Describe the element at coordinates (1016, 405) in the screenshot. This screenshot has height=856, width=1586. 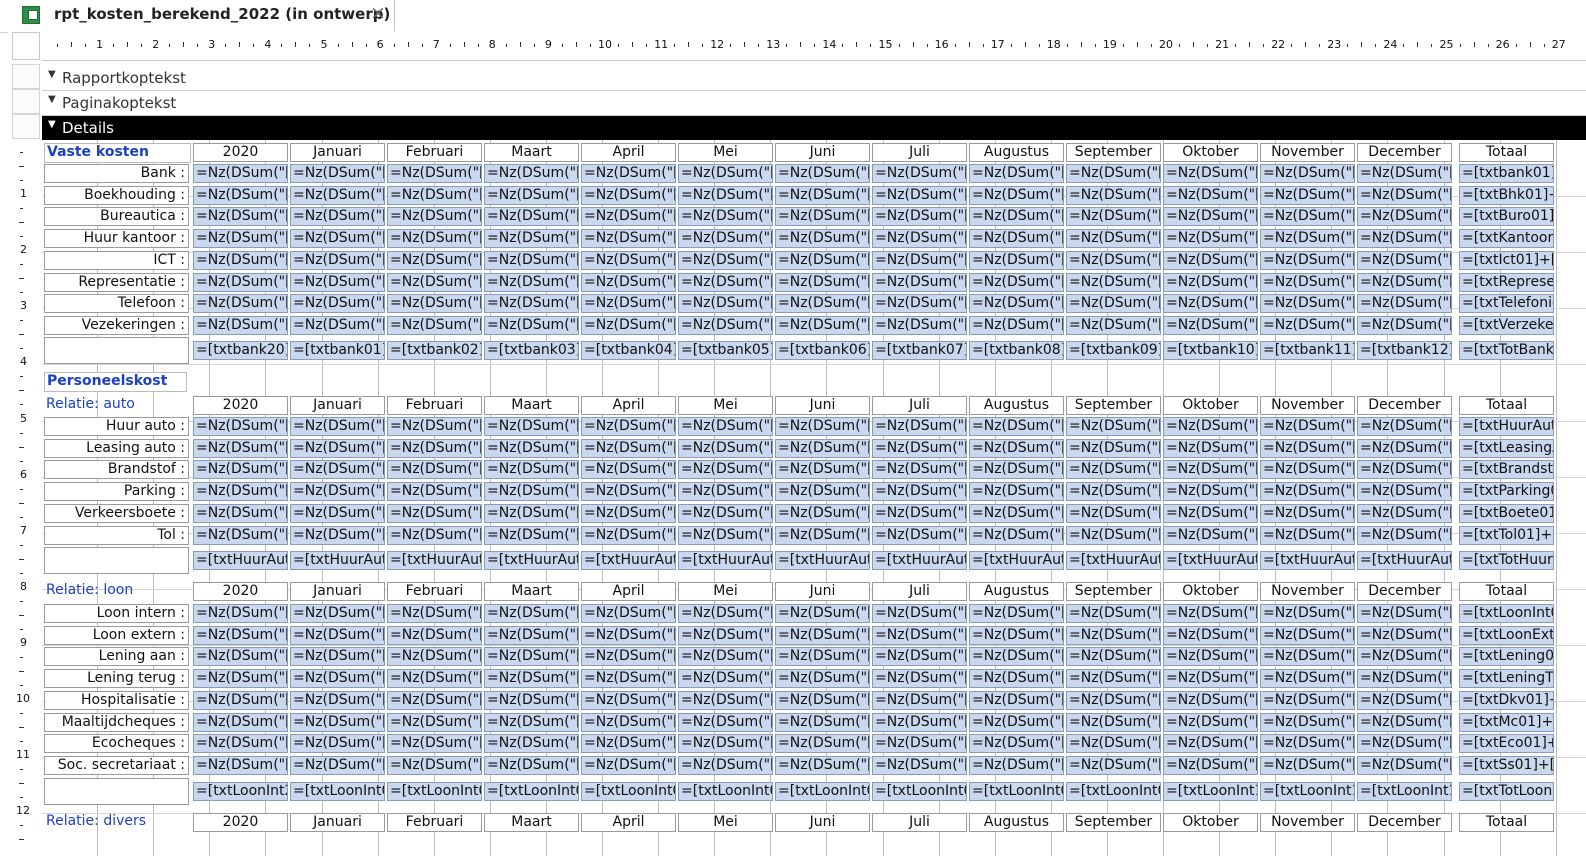
I see `column-header-augustus: Augustus` at that location.